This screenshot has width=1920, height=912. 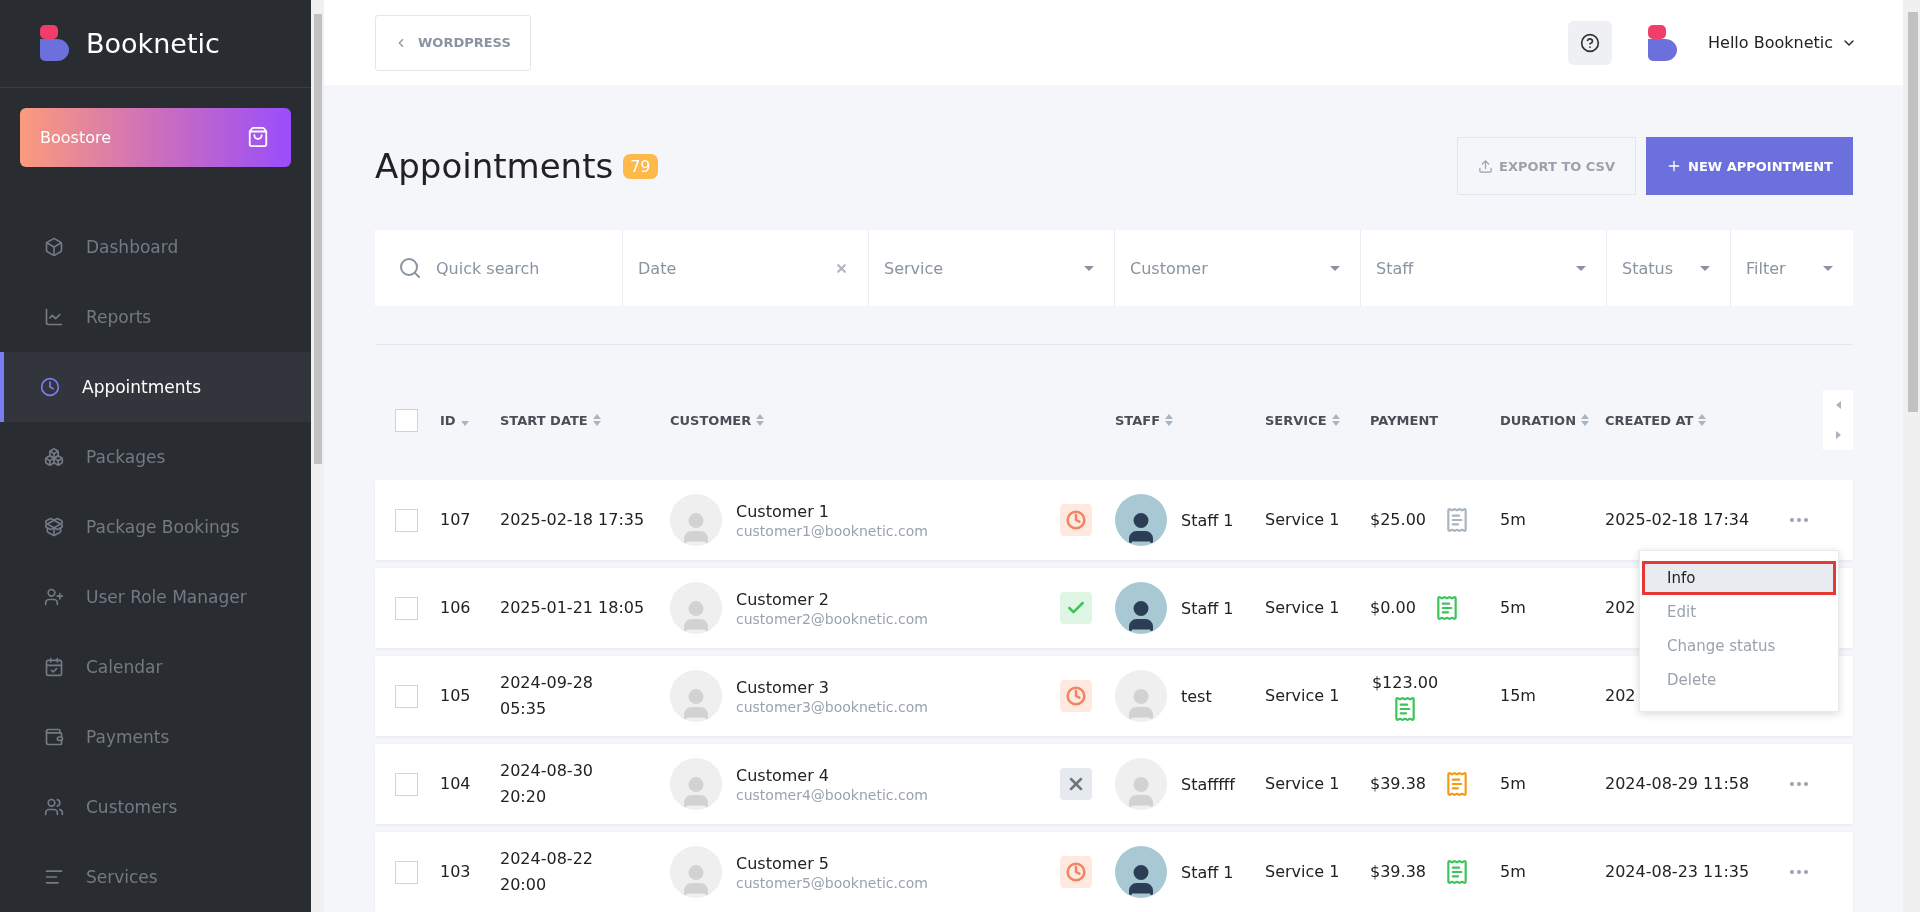 I want to click on column-header: STAFF, so click(x=1190, y=420).